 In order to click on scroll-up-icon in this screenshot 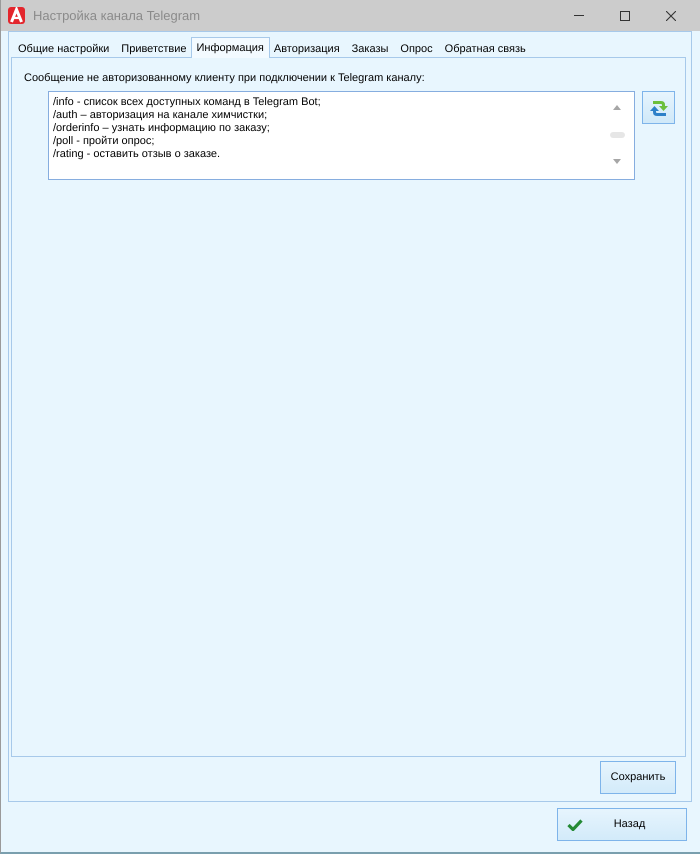, I will do `click(617, 107)`.